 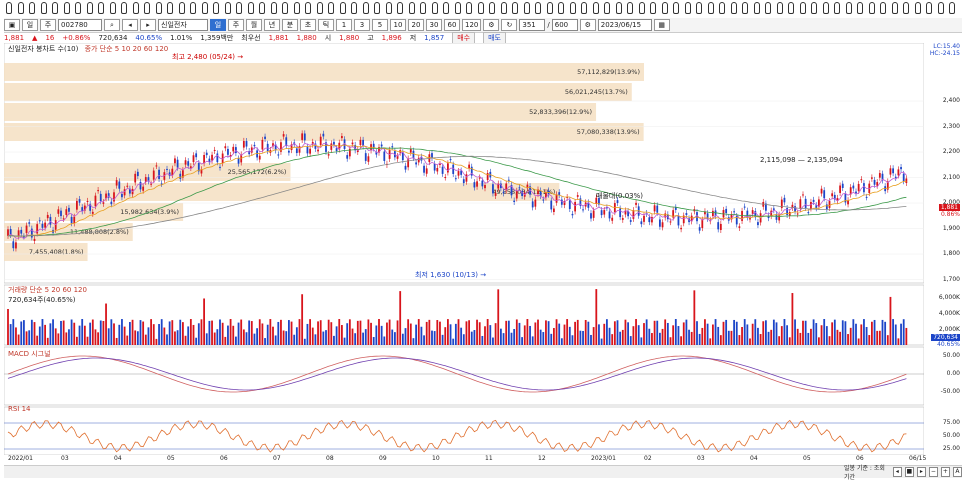 What do you see at coordinates (383, 458) in the screenshot?
I see `time-axis-label: 09` at bounding box center [383, 458].